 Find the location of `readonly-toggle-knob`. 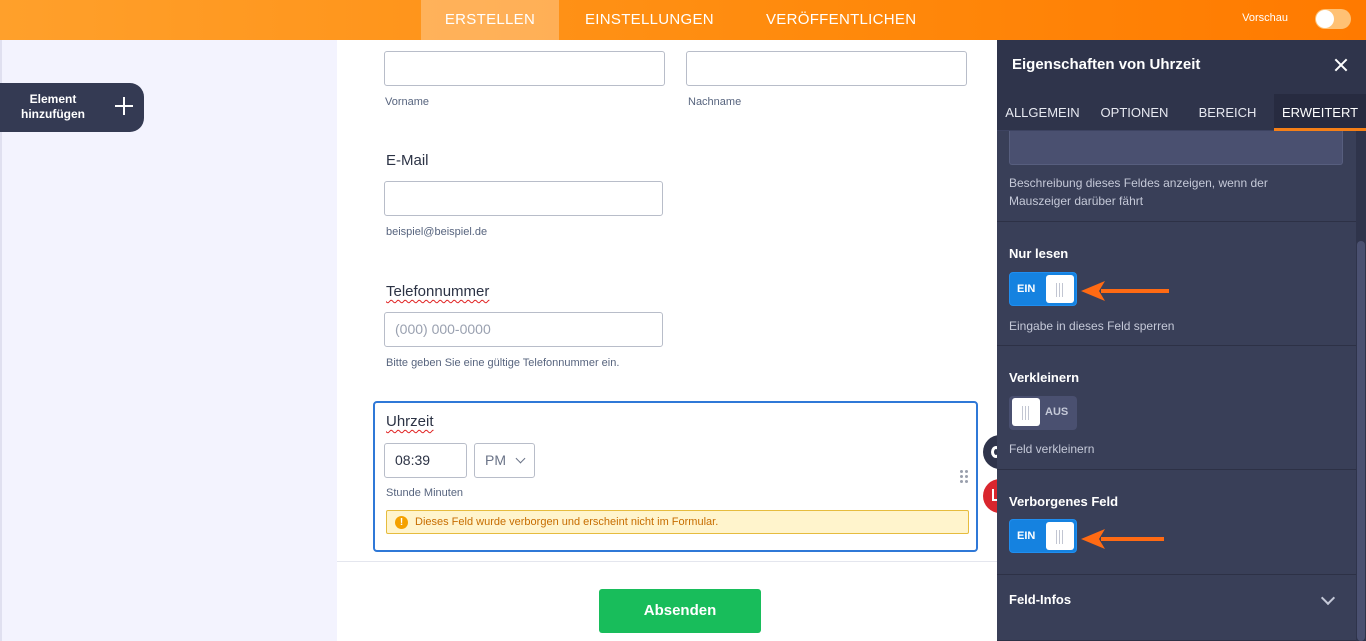

readonly-toggle-knob is located at coordinates (1060, 289).